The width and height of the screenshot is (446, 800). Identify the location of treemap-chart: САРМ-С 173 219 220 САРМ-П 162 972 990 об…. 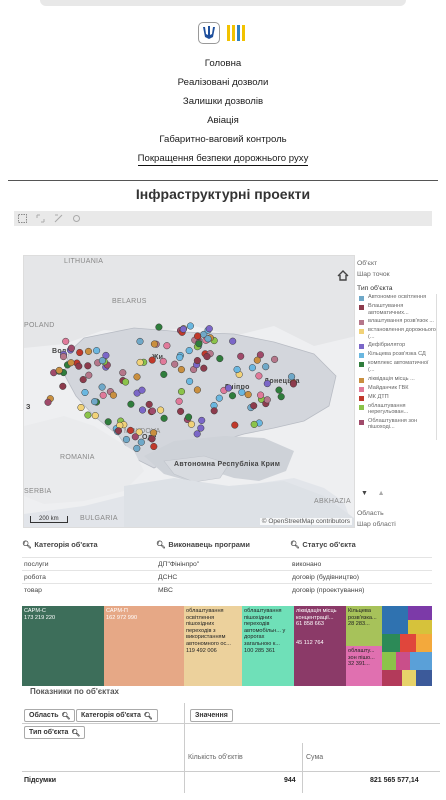
(227, 646).